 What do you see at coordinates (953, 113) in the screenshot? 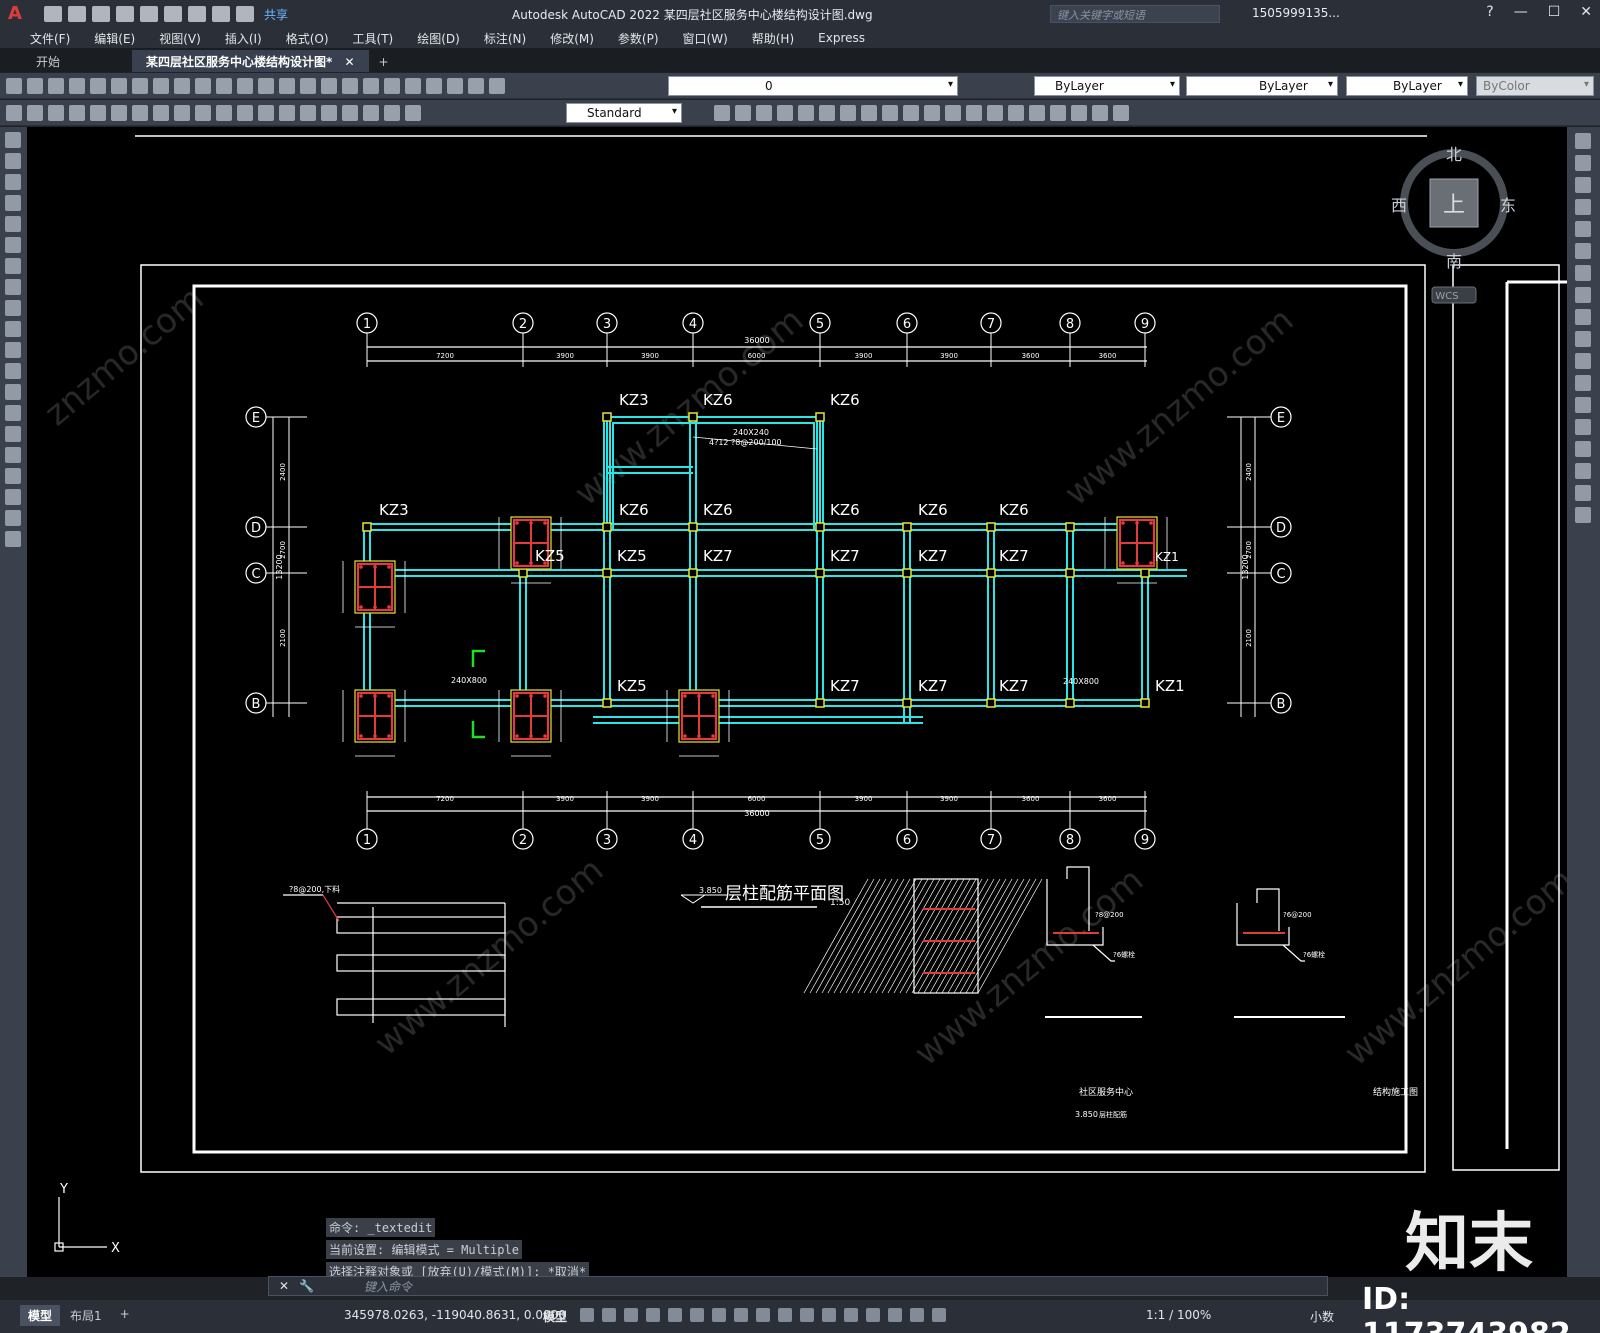
I see `tool-break-icon` at bounding box center [953, 113].